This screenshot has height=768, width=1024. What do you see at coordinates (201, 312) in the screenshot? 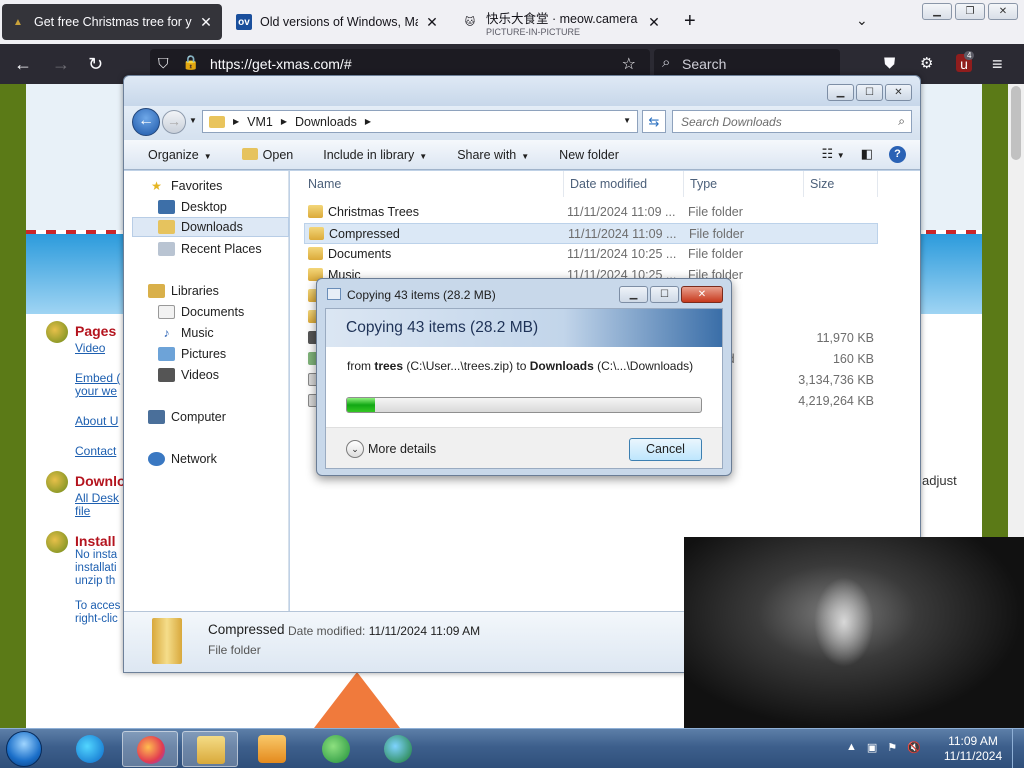
I see `nav-documents: Documents` at bounding box center [201, 312].